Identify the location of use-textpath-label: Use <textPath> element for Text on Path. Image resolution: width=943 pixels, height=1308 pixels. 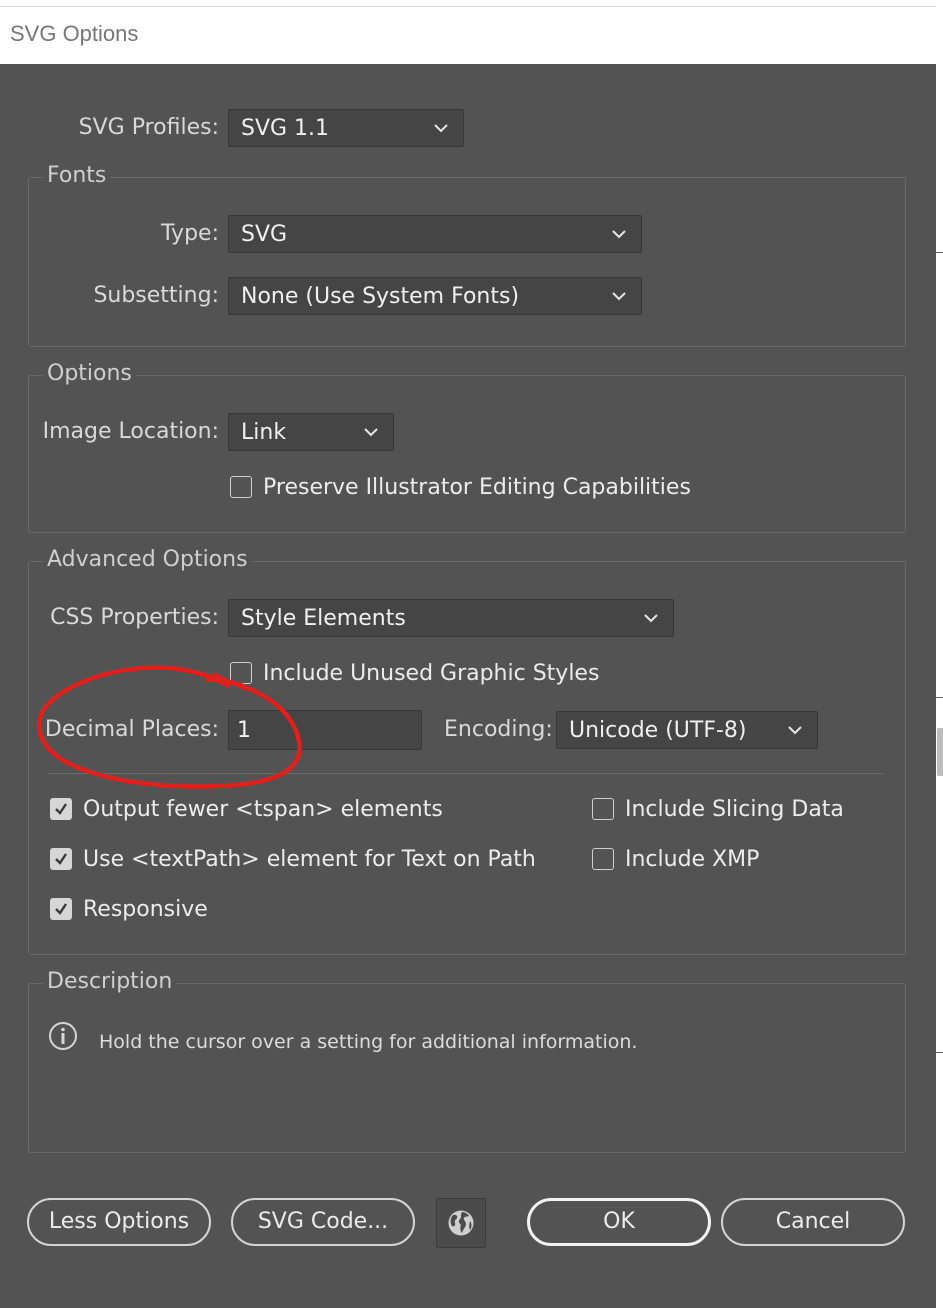
(309, 859).